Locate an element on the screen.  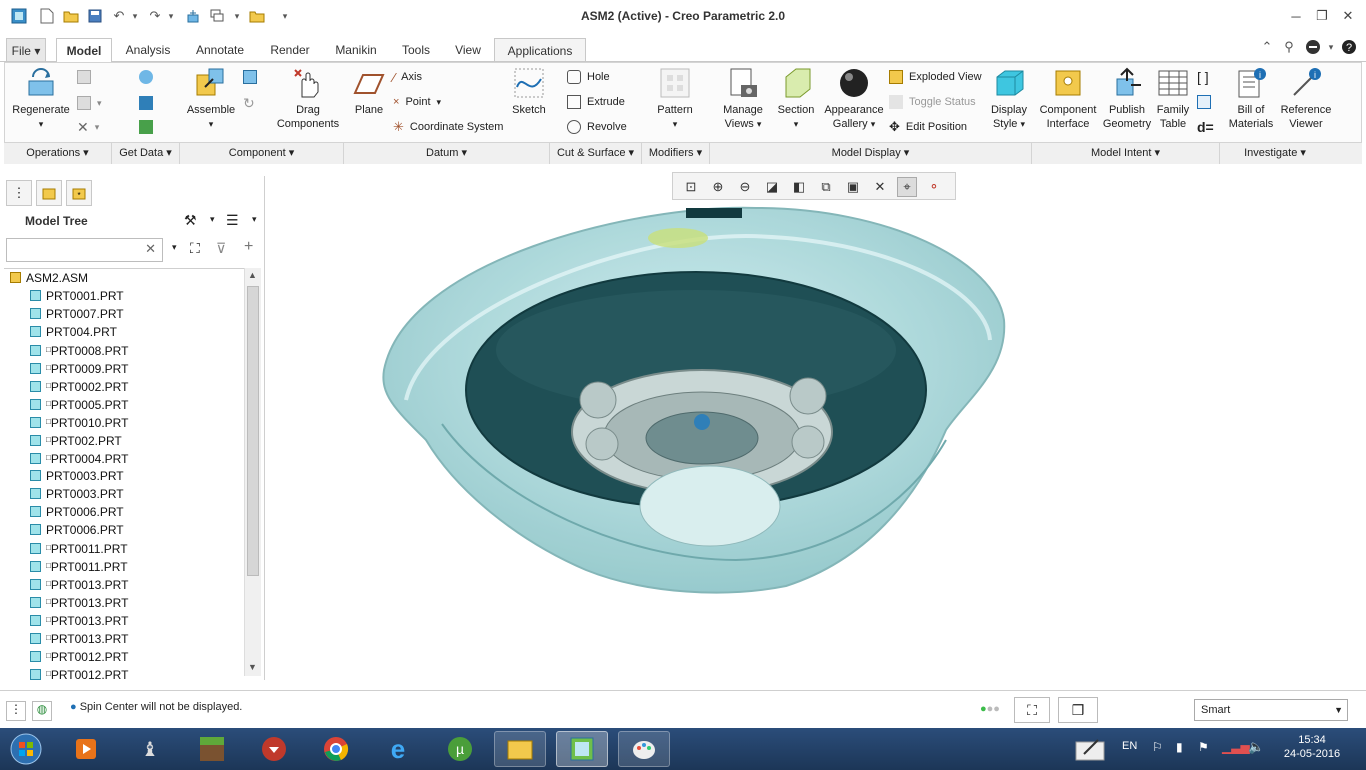
point-dropdown-icon: ▾ is located at coordinates (439, 102).